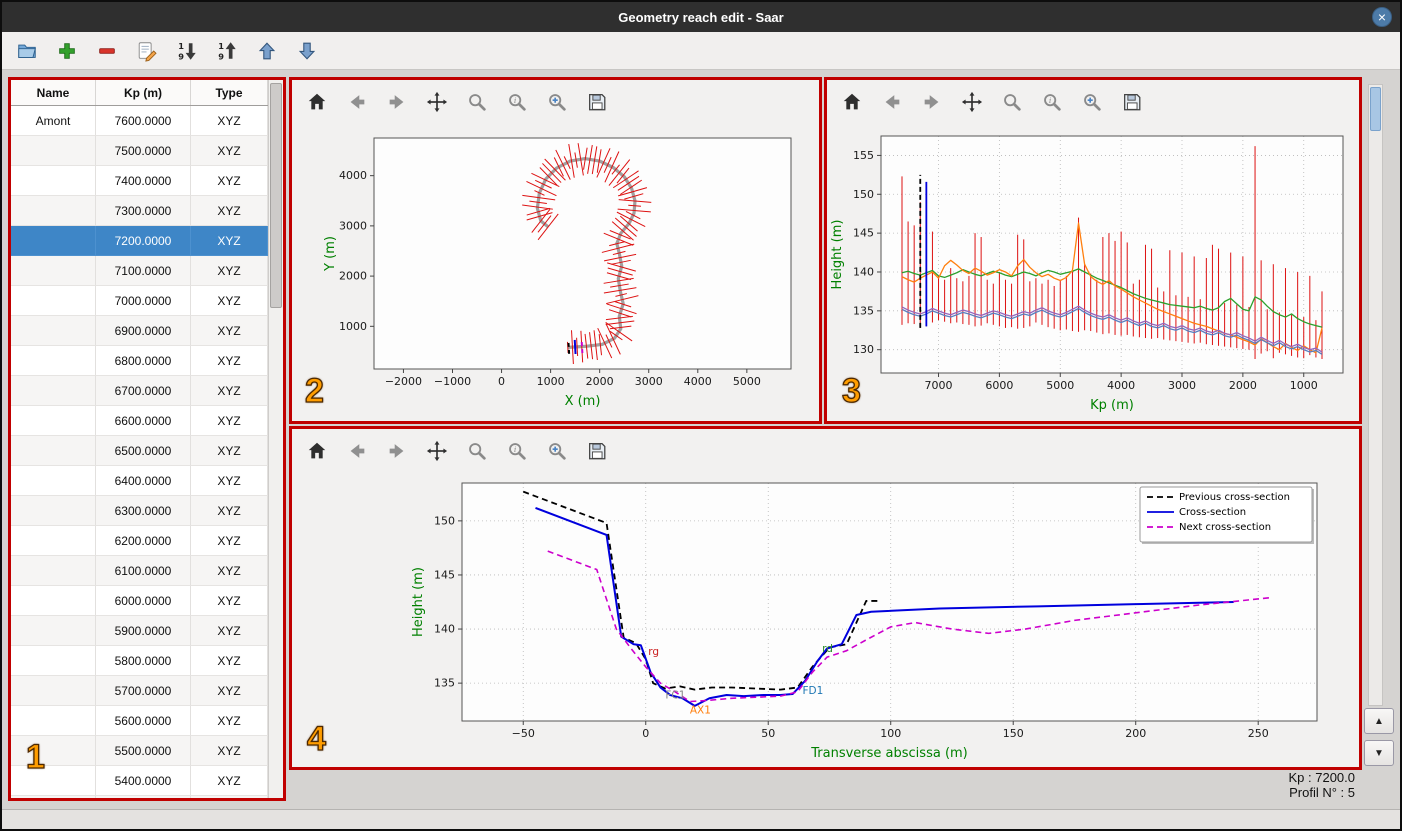 This screenshot has height=831, width=1402. What do you see at coordinates (353, 326) in the screenshot?
I see `svg-text: 1000` at bounding box center [353, 326].